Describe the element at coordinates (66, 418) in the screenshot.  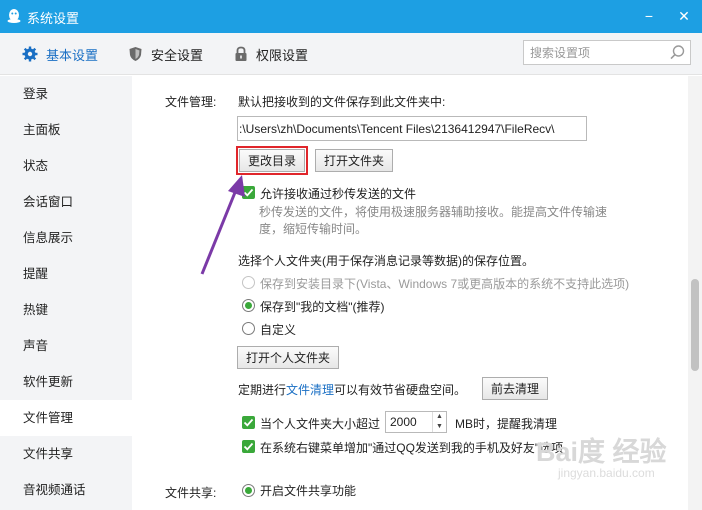
I see `sidebar-item-file-management: 文件管理` at that location.